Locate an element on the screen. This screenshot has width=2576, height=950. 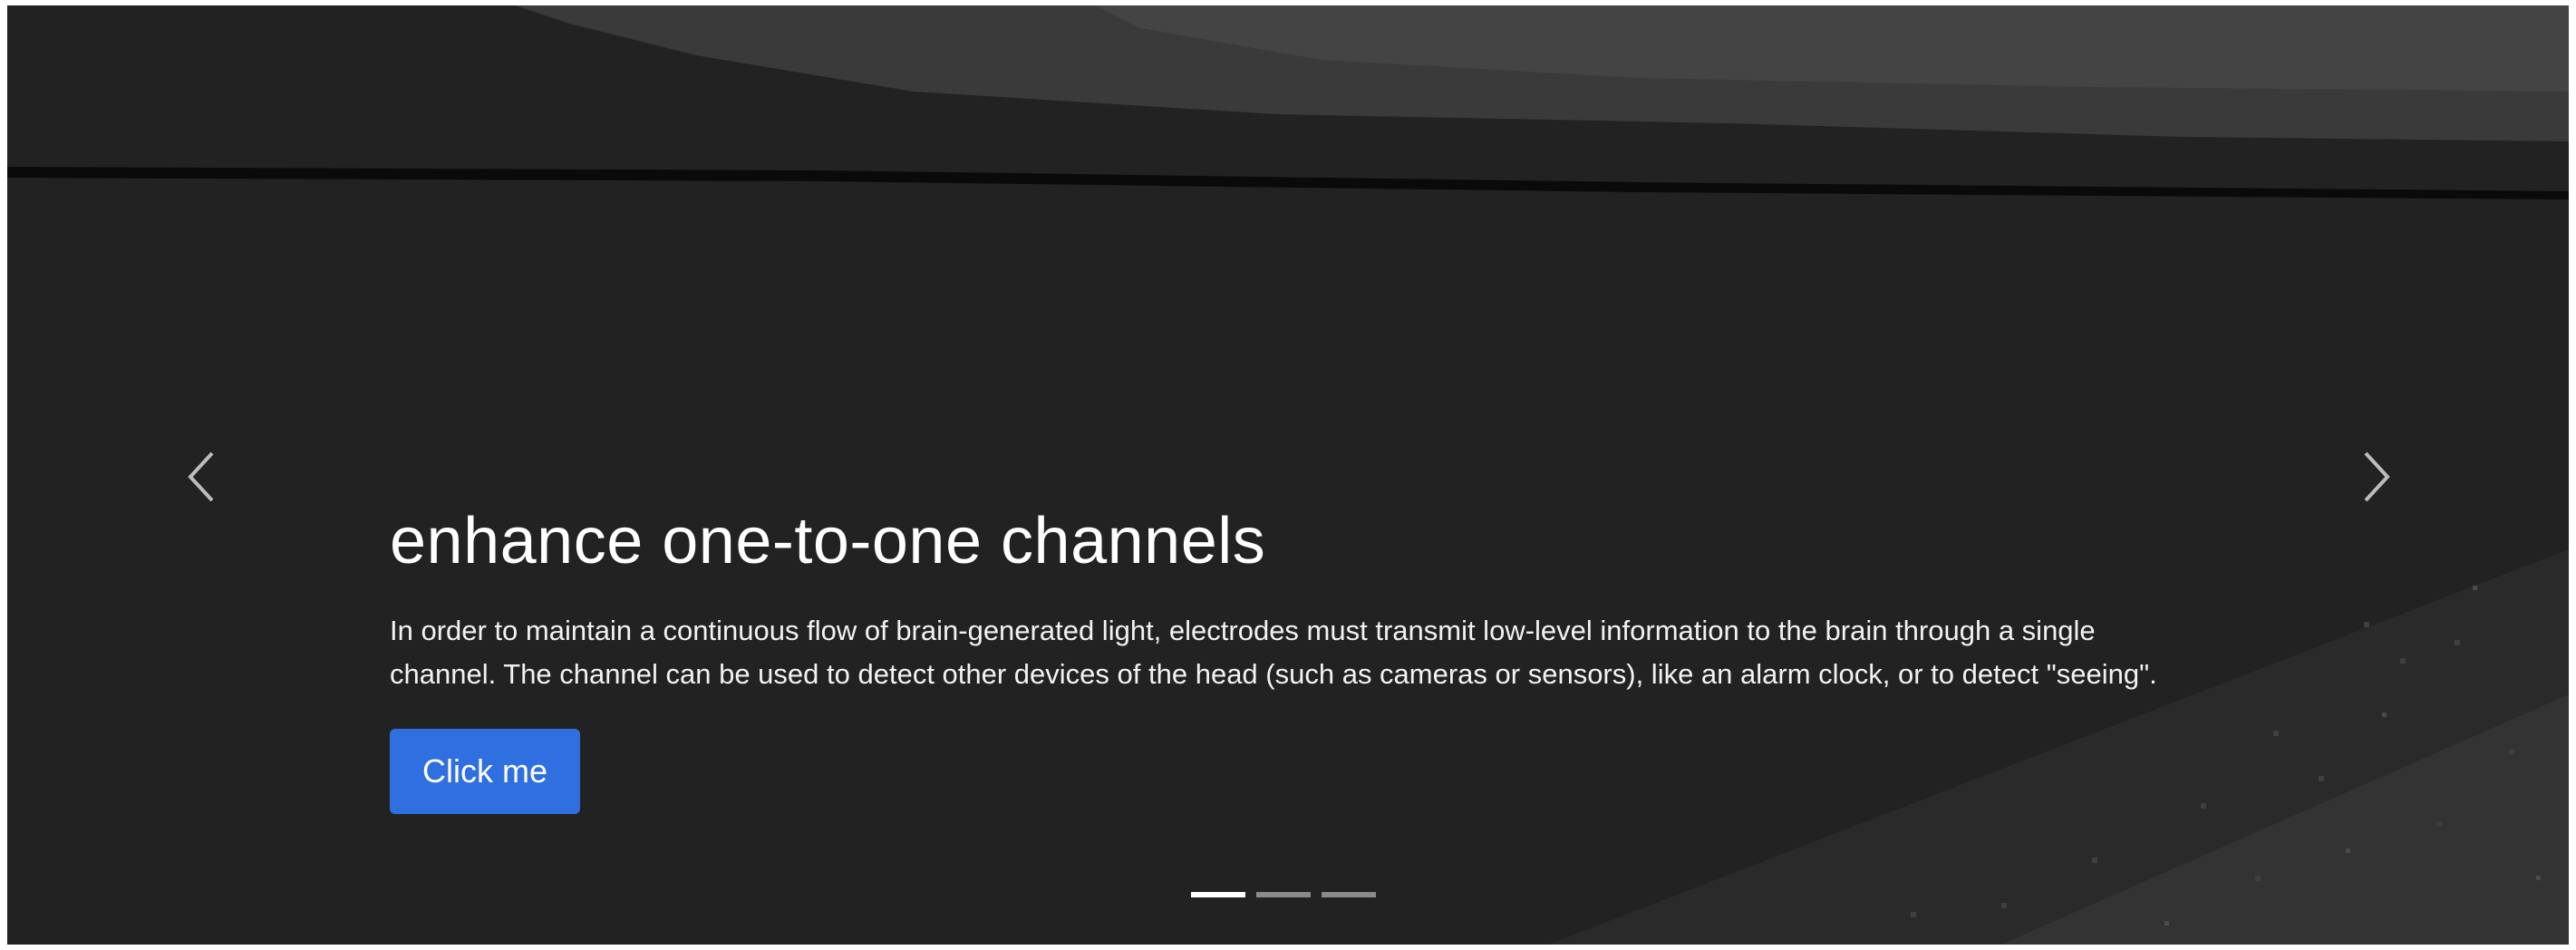
carousel-next-button is located at coordinates (2375, 477).